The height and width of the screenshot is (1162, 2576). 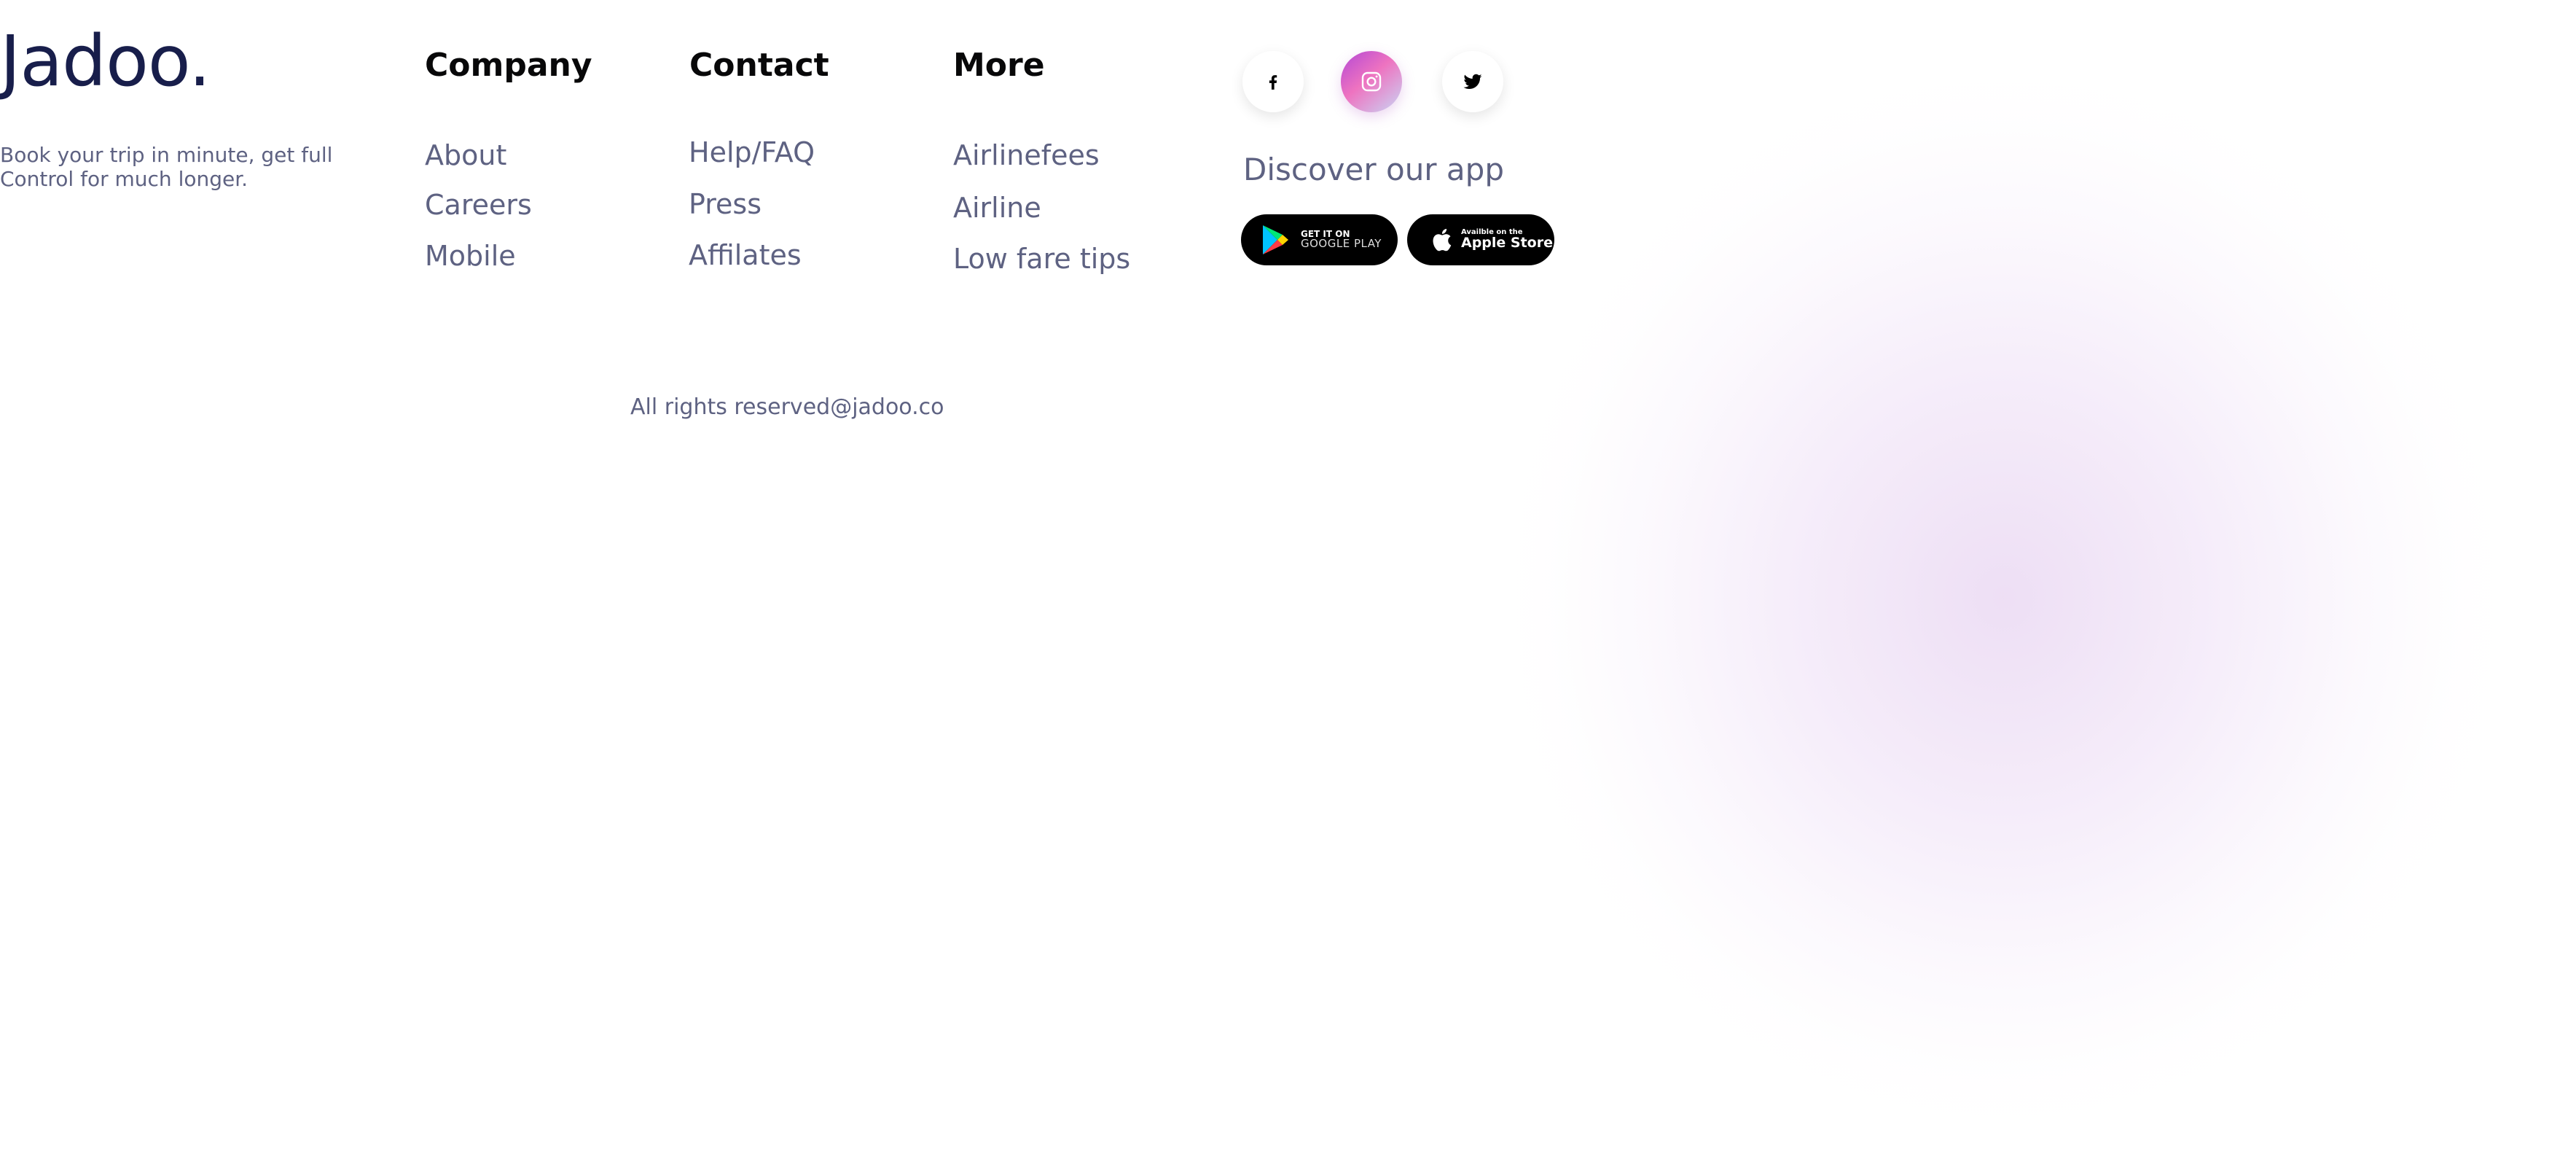 What do you see at coordinates (105, 61) in the screenshot?
I see `logo: Jadoo.` at bounding box center [105, 61].